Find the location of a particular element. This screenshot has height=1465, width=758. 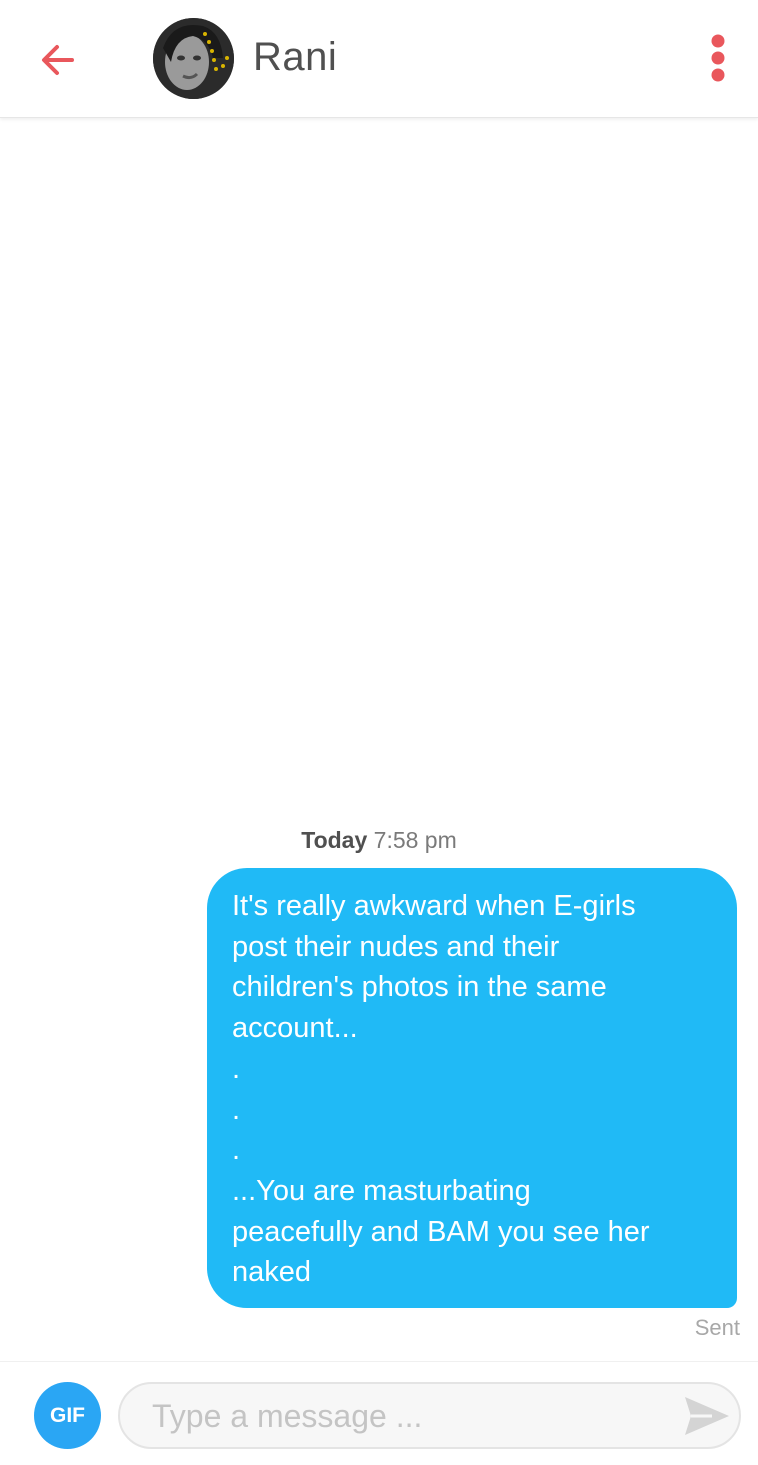

message-composer: GIF is located at coordinates (379, 1413).